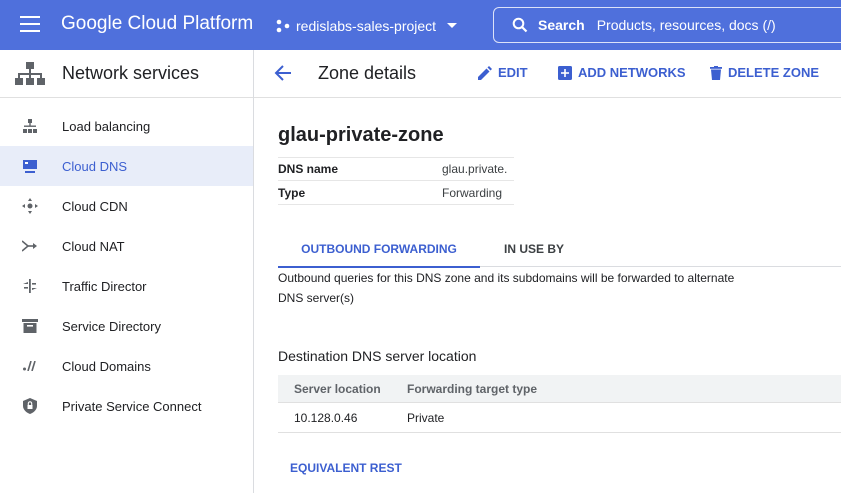 The width and height of the screenshot is (841, 493). What do you see at coordinates (30, 366) in the screenshot?
I see `domains-icon` at bounding box center [30, 366].